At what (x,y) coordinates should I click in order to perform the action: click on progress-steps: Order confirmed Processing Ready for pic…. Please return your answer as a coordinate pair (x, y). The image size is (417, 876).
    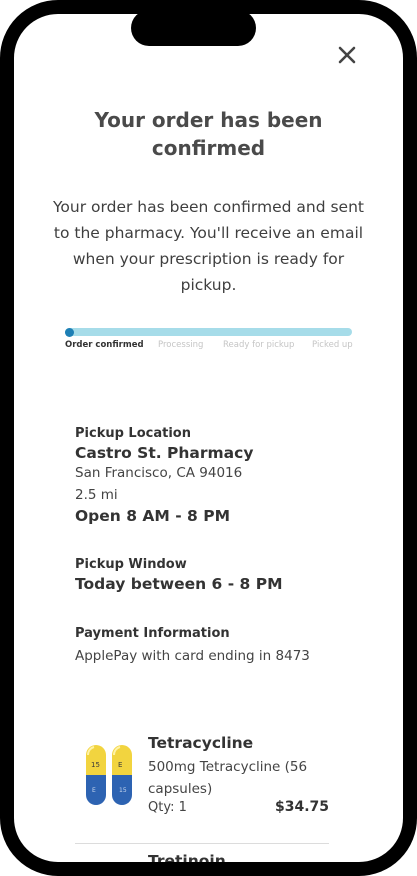
    Looking at the image, I should click on (209, 346).